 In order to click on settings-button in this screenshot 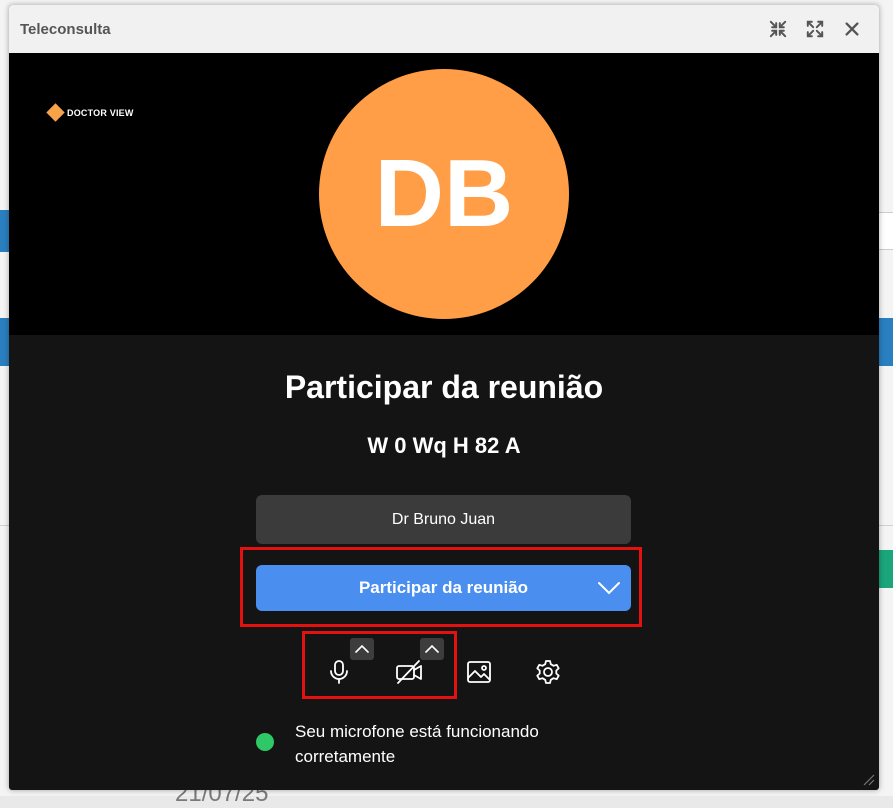, I will do `click(548, 672)`.